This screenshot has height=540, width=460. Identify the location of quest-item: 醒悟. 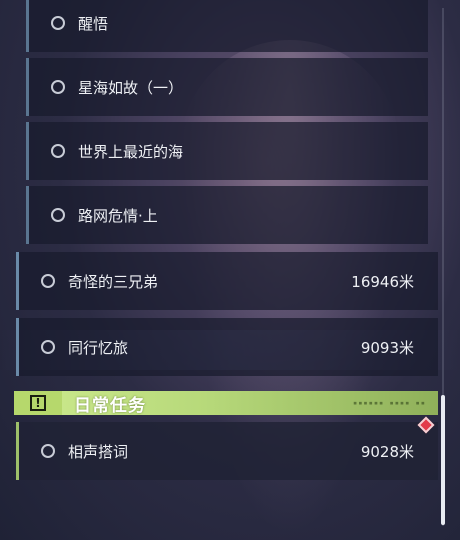
(227, 26).